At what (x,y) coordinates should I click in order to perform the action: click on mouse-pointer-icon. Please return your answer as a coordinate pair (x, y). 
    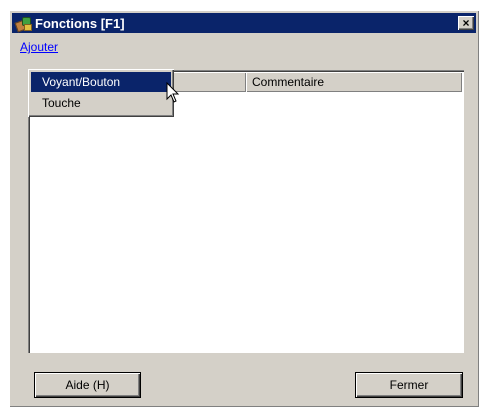
    Looking at the image, I should click on (173, 92).